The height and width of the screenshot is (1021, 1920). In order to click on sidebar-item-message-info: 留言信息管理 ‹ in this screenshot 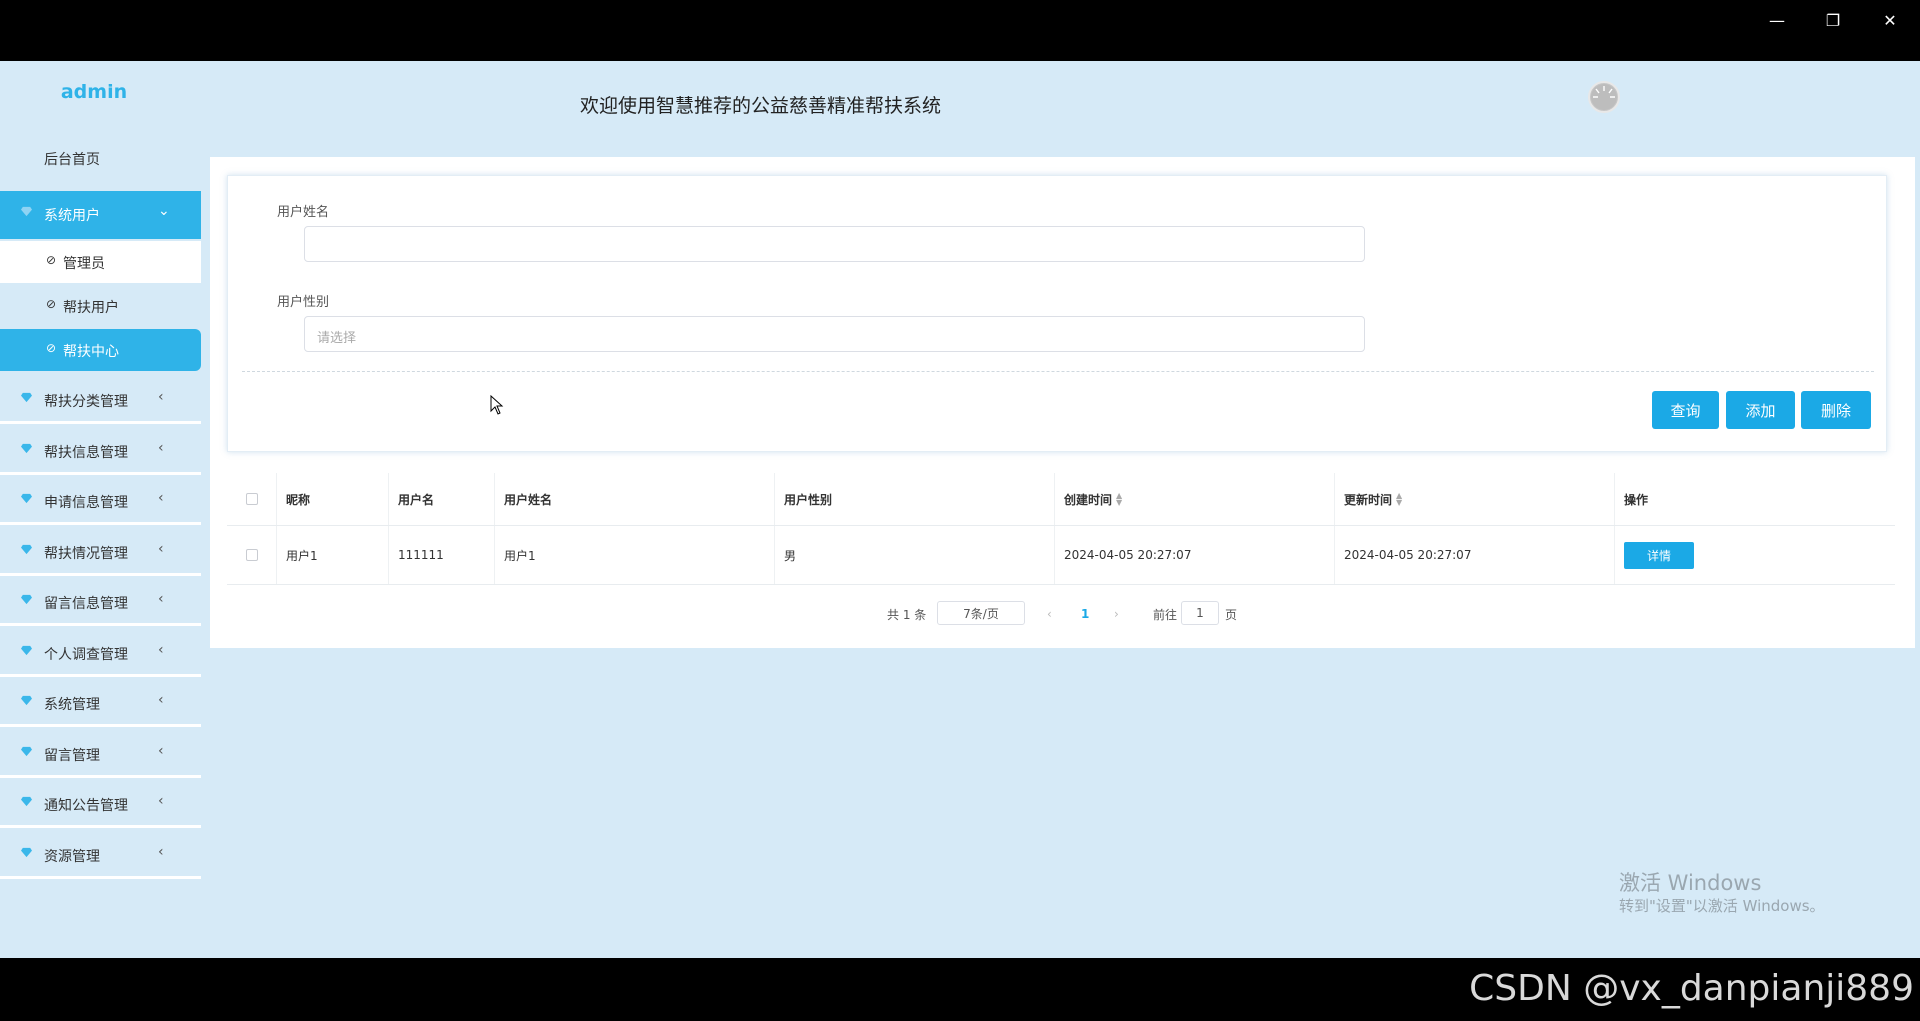, I will do `click(100, 602)`.